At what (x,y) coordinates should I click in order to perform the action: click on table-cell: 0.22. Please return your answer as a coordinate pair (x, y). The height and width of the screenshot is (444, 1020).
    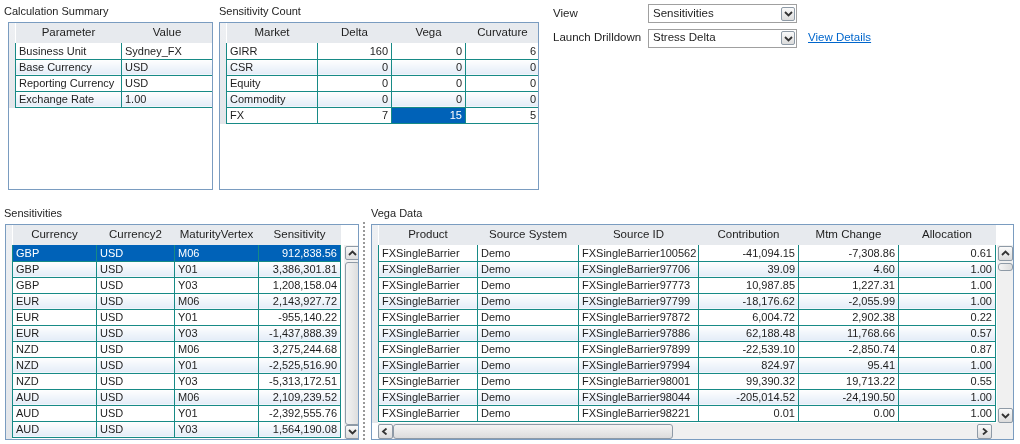
    Looking at the image, I should click on (947, 317).